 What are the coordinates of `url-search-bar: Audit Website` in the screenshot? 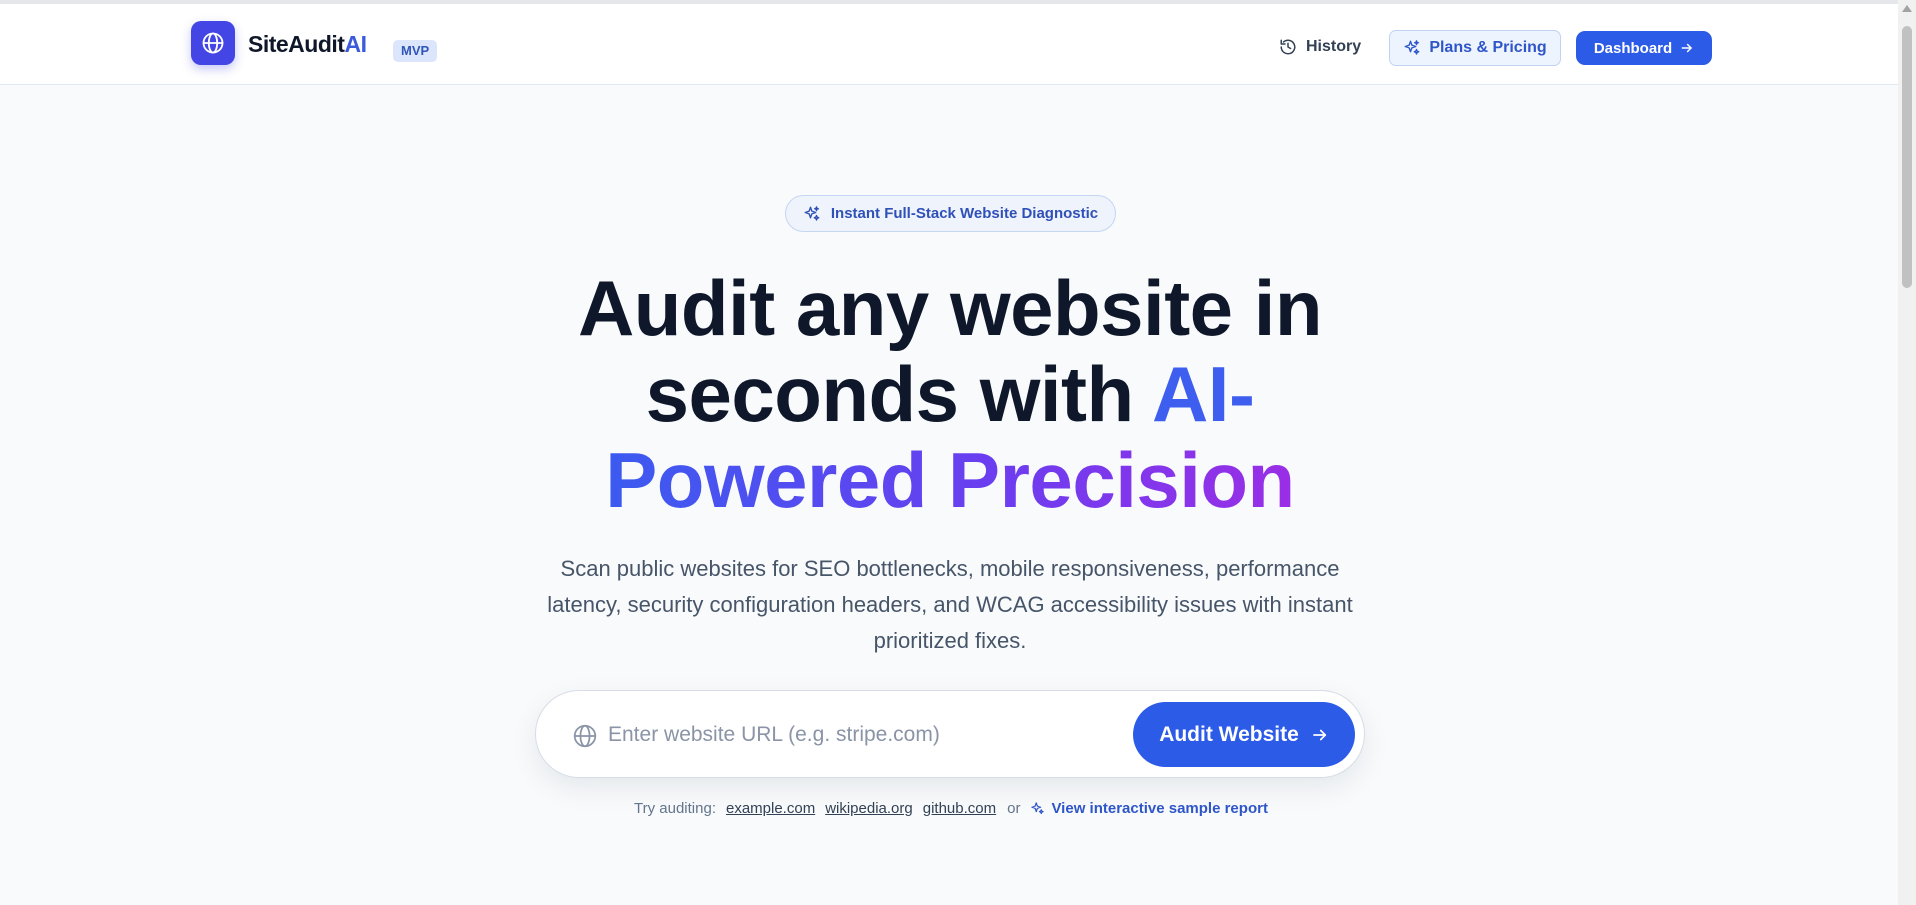 It's located at (950, 734).